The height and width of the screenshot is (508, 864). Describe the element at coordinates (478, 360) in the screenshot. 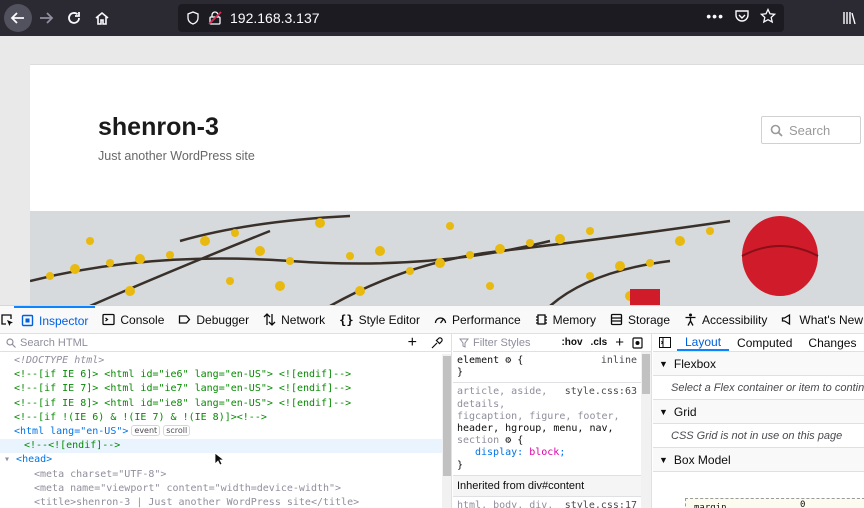

I see `element-selector: element` at that location.